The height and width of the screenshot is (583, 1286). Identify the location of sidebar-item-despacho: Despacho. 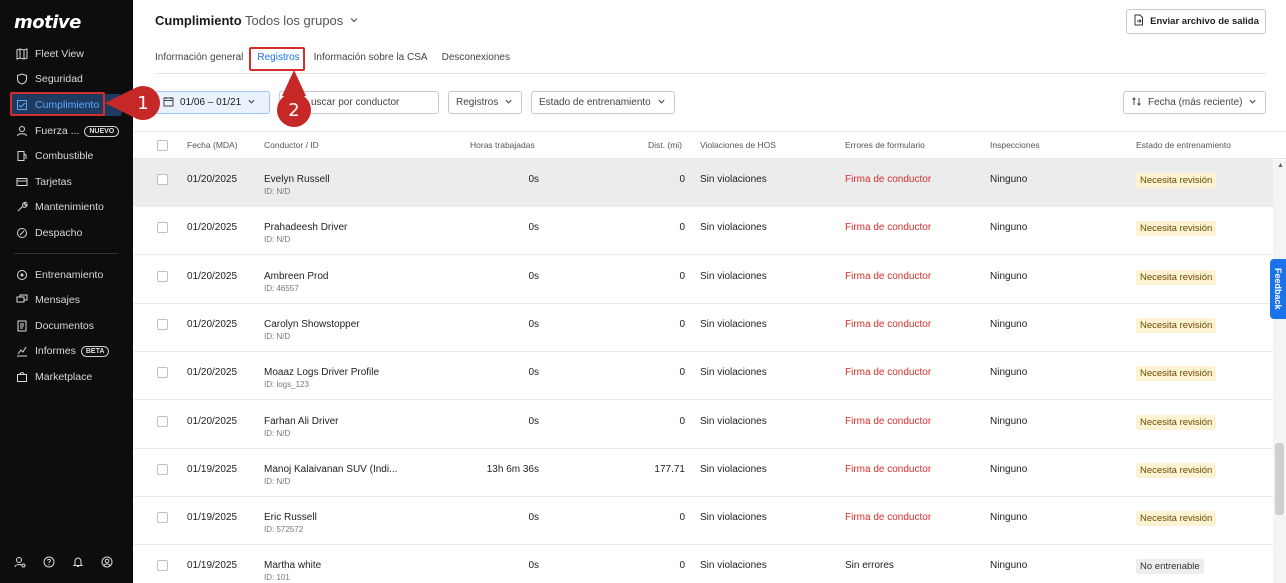
(66, 233).